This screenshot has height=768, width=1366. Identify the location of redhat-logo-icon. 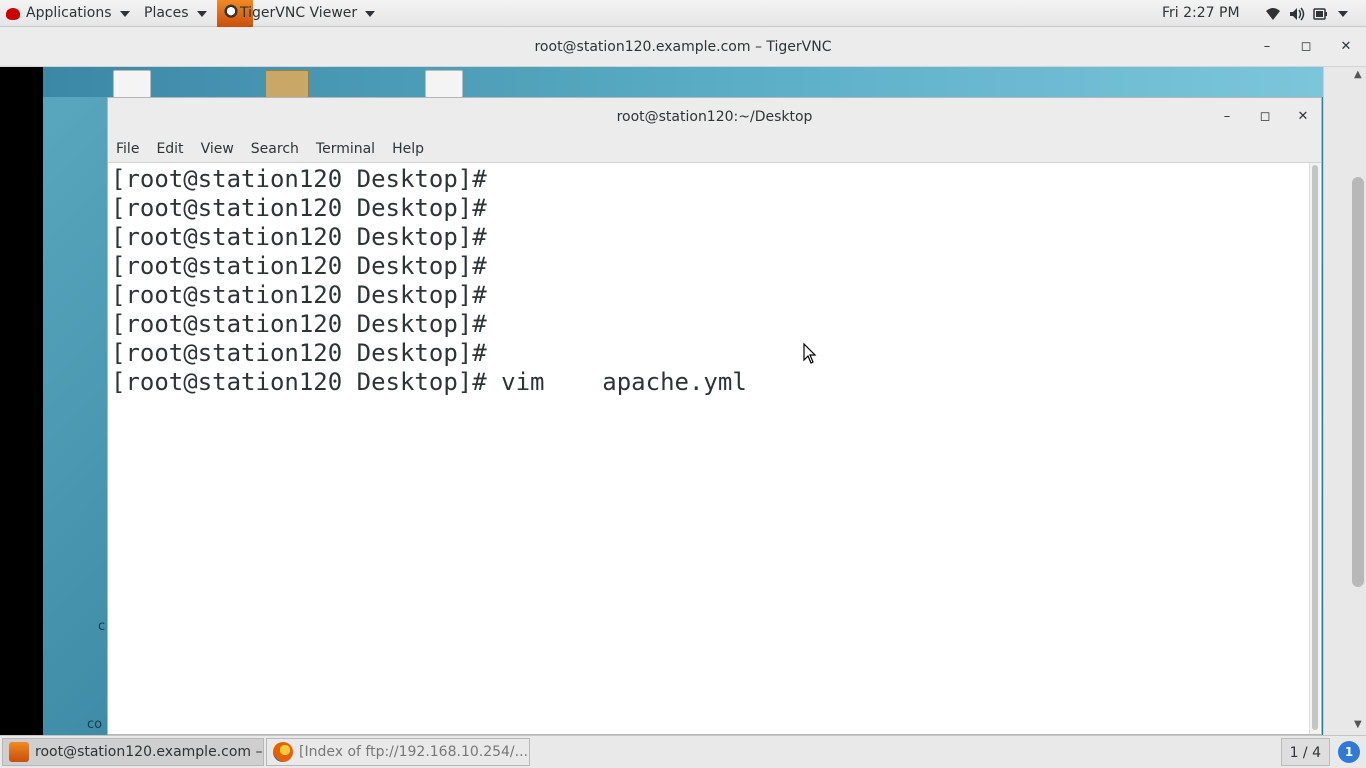
(13, 13).